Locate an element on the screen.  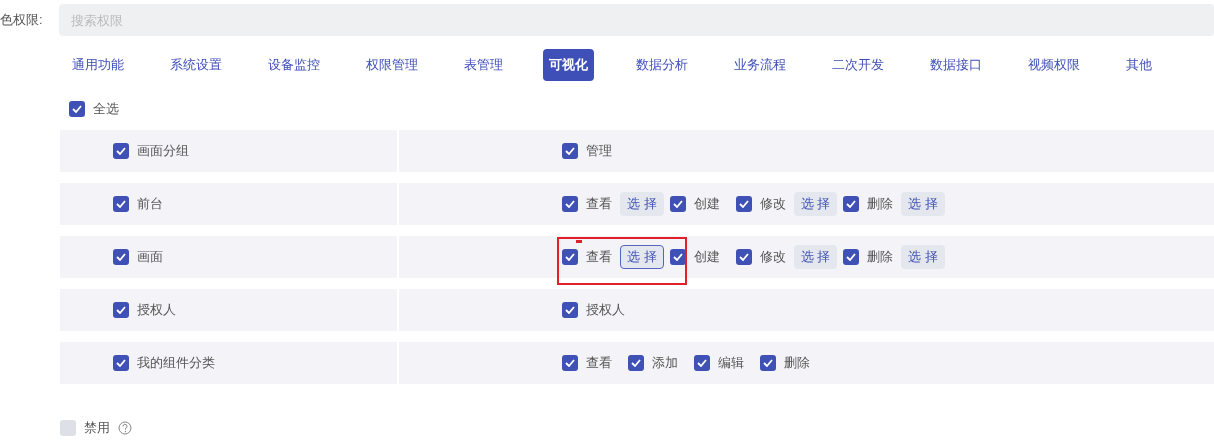
checkbox-label: 禁用 is located at coordinates (97, 428).